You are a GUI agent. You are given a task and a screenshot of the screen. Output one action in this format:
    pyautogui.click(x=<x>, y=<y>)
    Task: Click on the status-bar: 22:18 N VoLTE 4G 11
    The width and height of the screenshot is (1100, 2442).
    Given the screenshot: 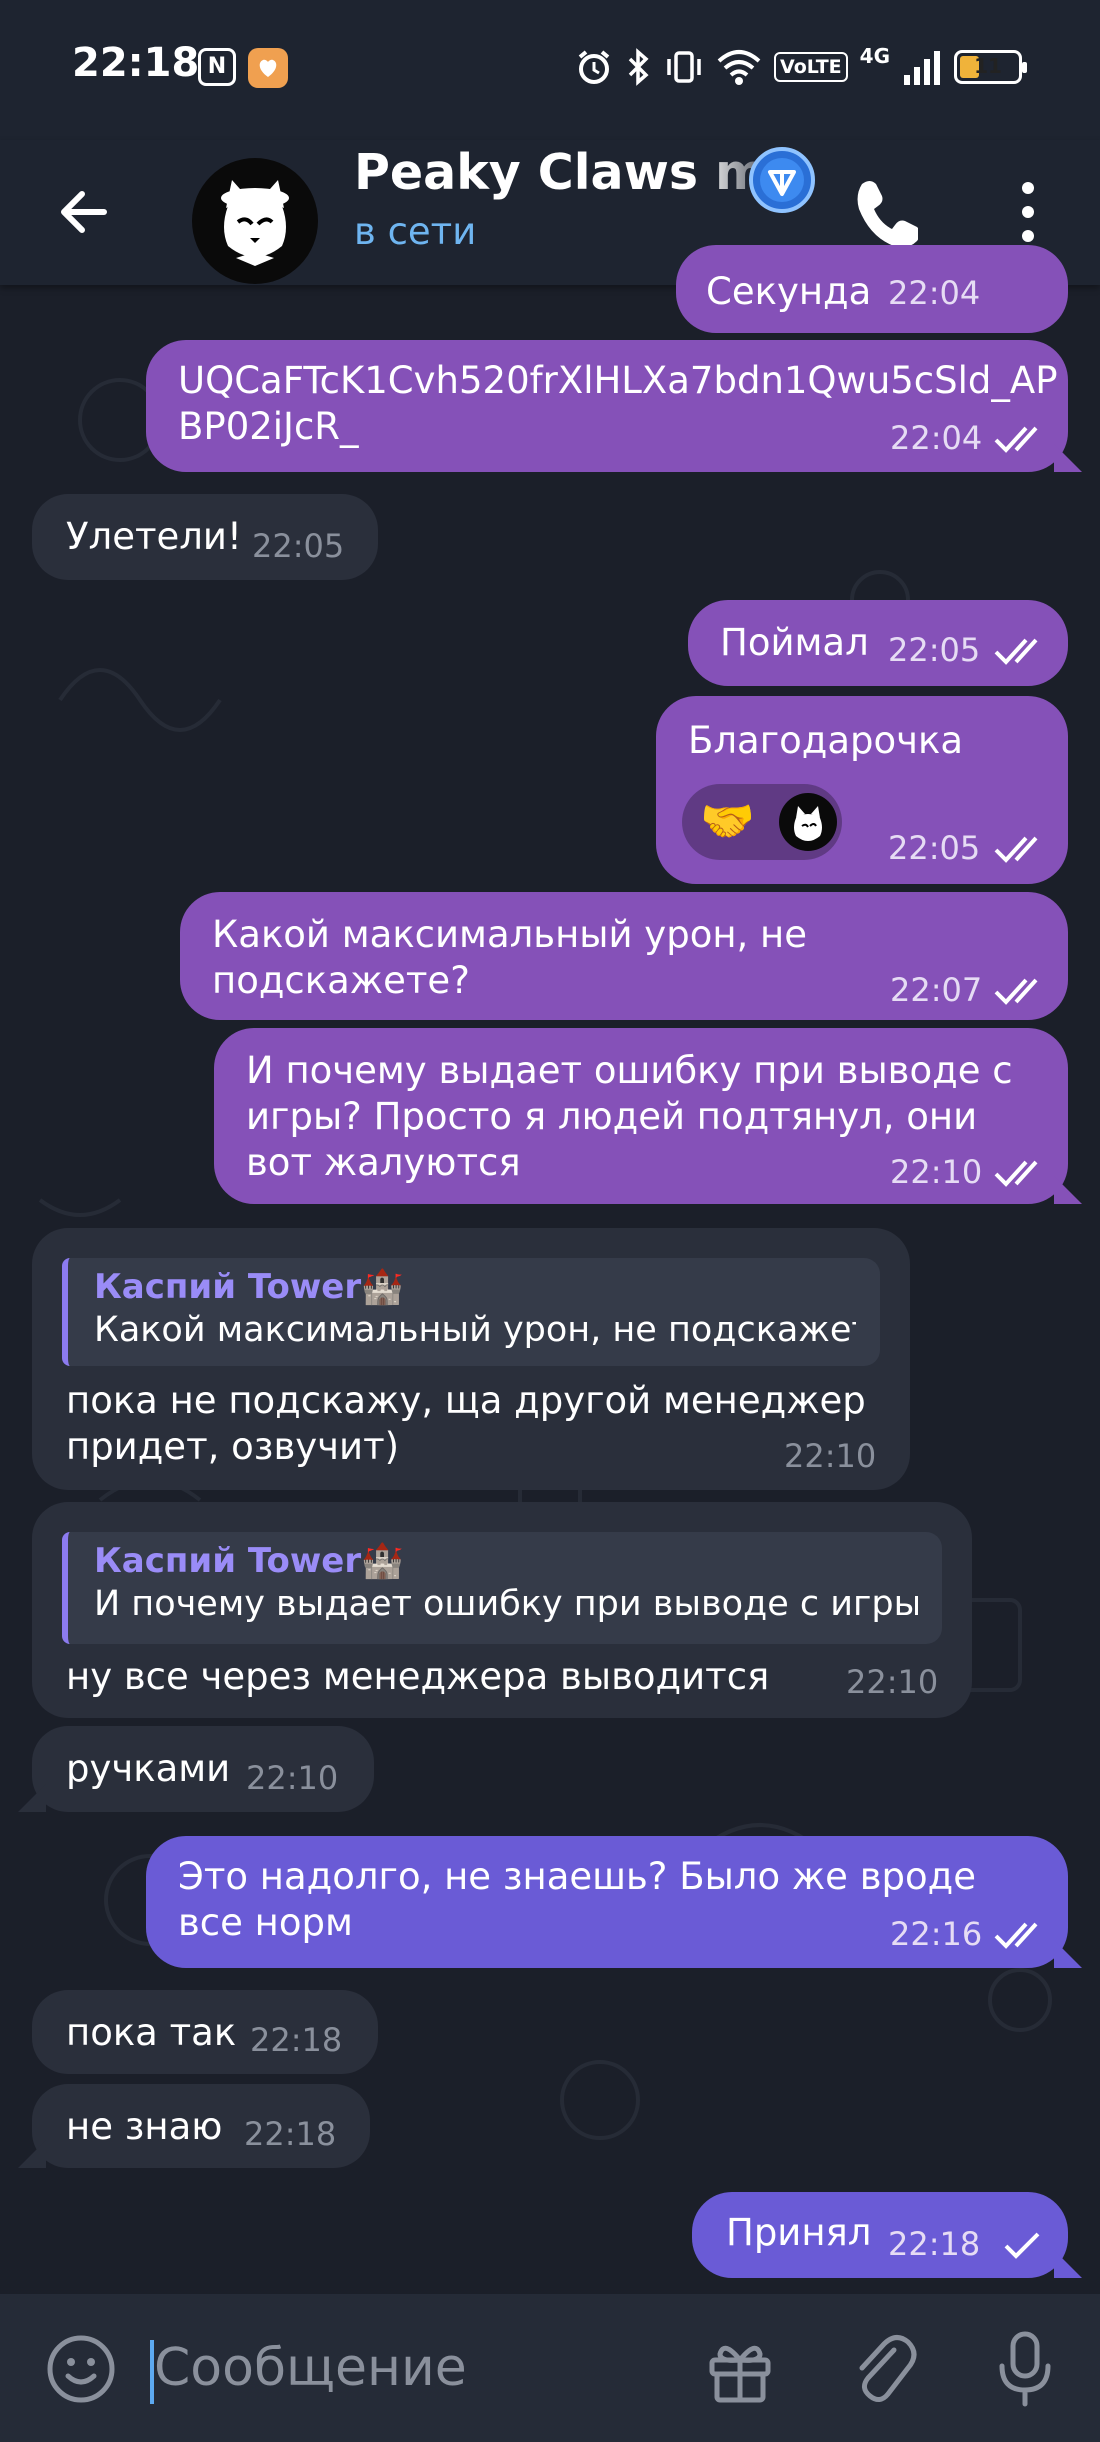 What is the action you would take?
    pyautogui.click(x=550, y=70)
    